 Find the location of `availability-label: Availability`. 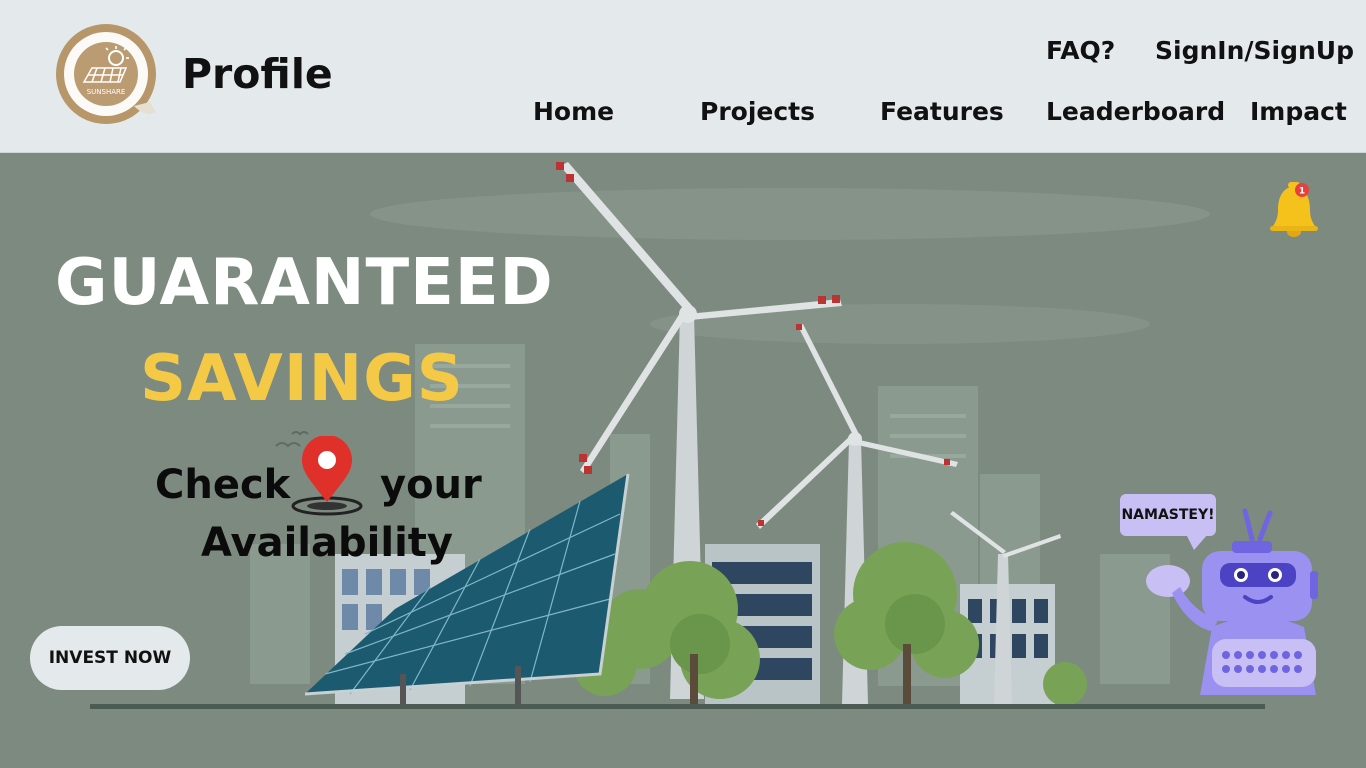

availability-label: Availability is located at coordinates (327, 543).